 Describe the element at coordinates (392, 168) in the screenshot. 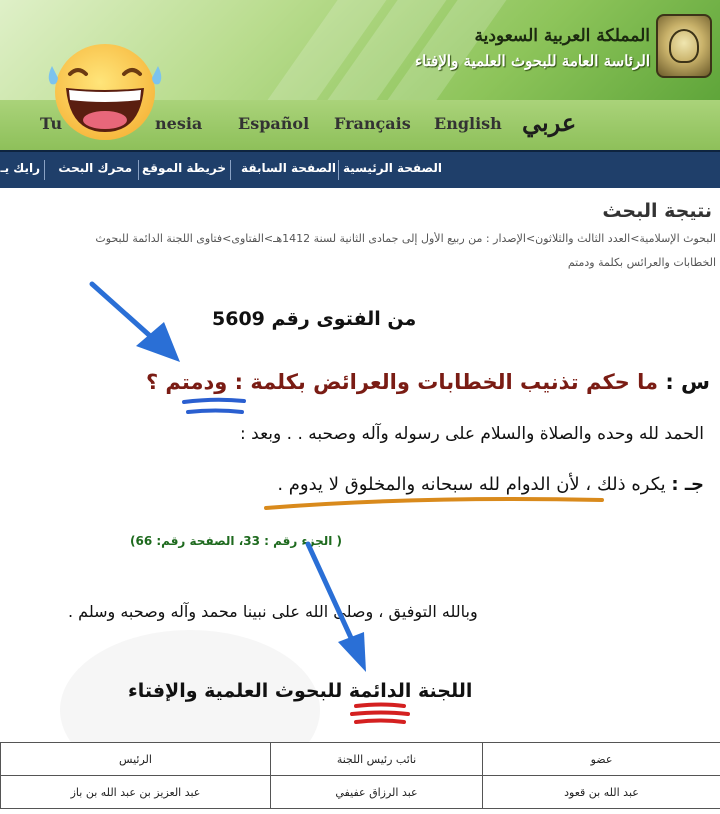

I see `nav-home: الصفحة الرئيسية` at that location.